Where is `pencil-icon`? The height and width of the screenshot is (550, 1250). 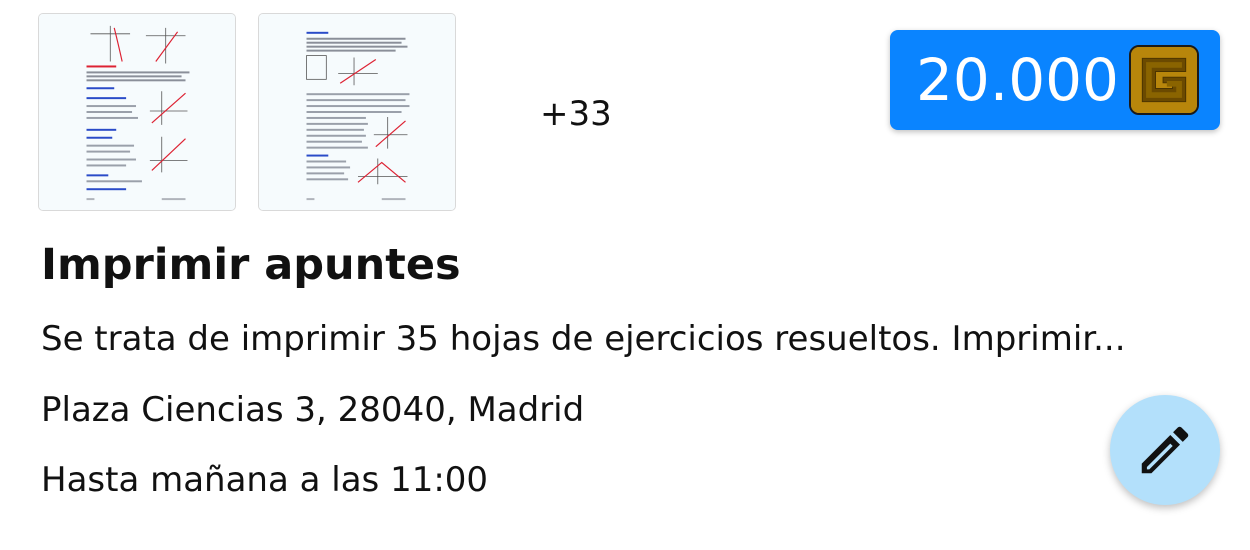 pencil-icon is located at coordinates (1165, 450).